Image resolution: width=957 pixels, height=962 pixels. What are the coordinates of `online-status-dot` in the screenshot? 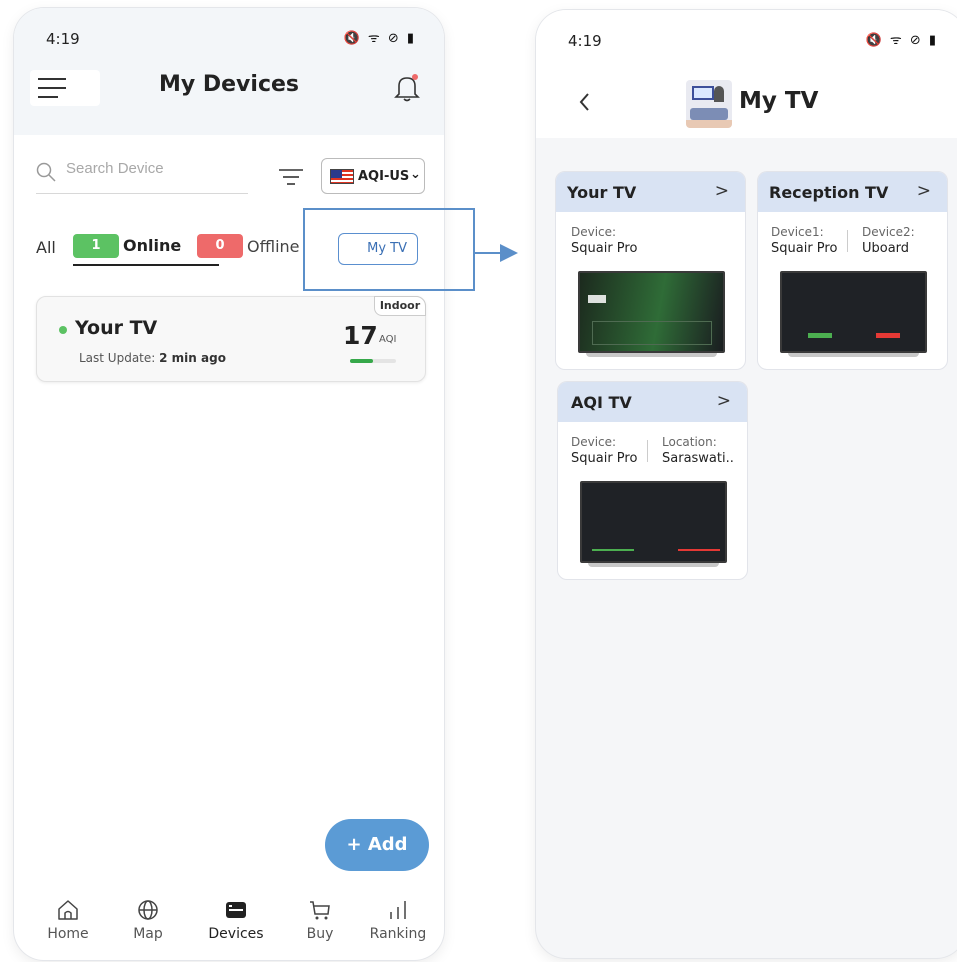 It's located at (63, 330).